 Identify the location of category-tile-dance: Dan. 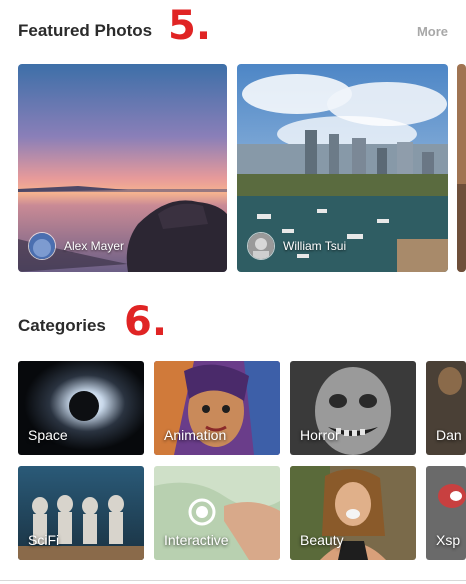
(446, 408).